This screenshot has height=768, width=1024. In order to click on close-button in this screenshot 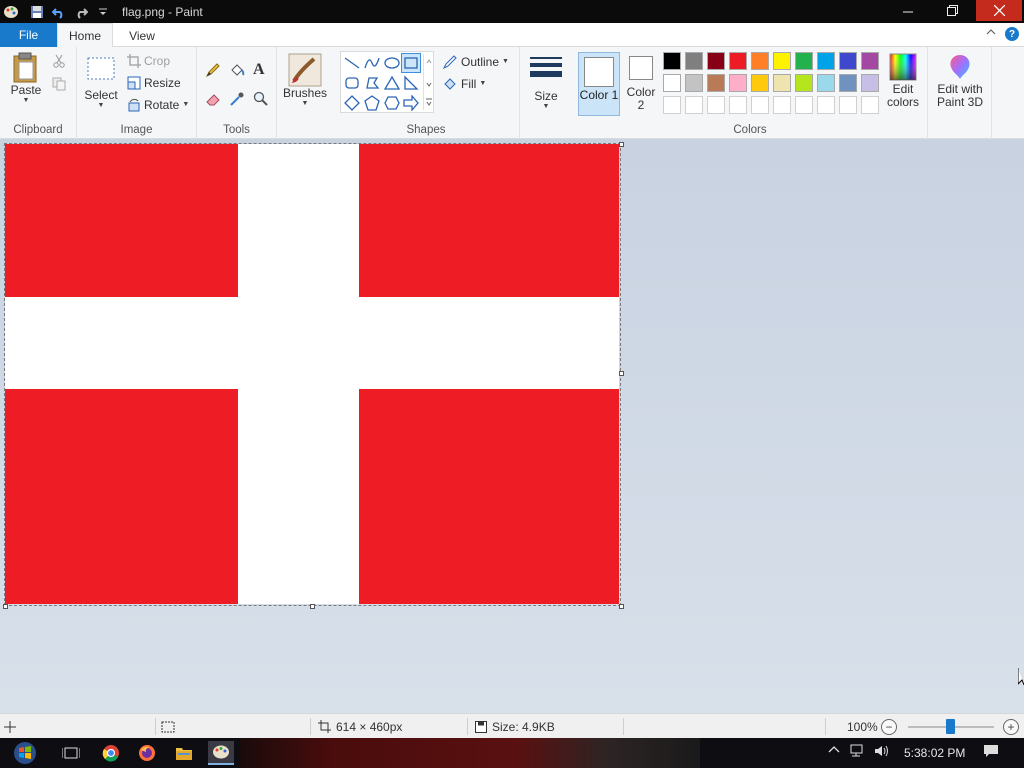, I will do `click(999, 10)`.